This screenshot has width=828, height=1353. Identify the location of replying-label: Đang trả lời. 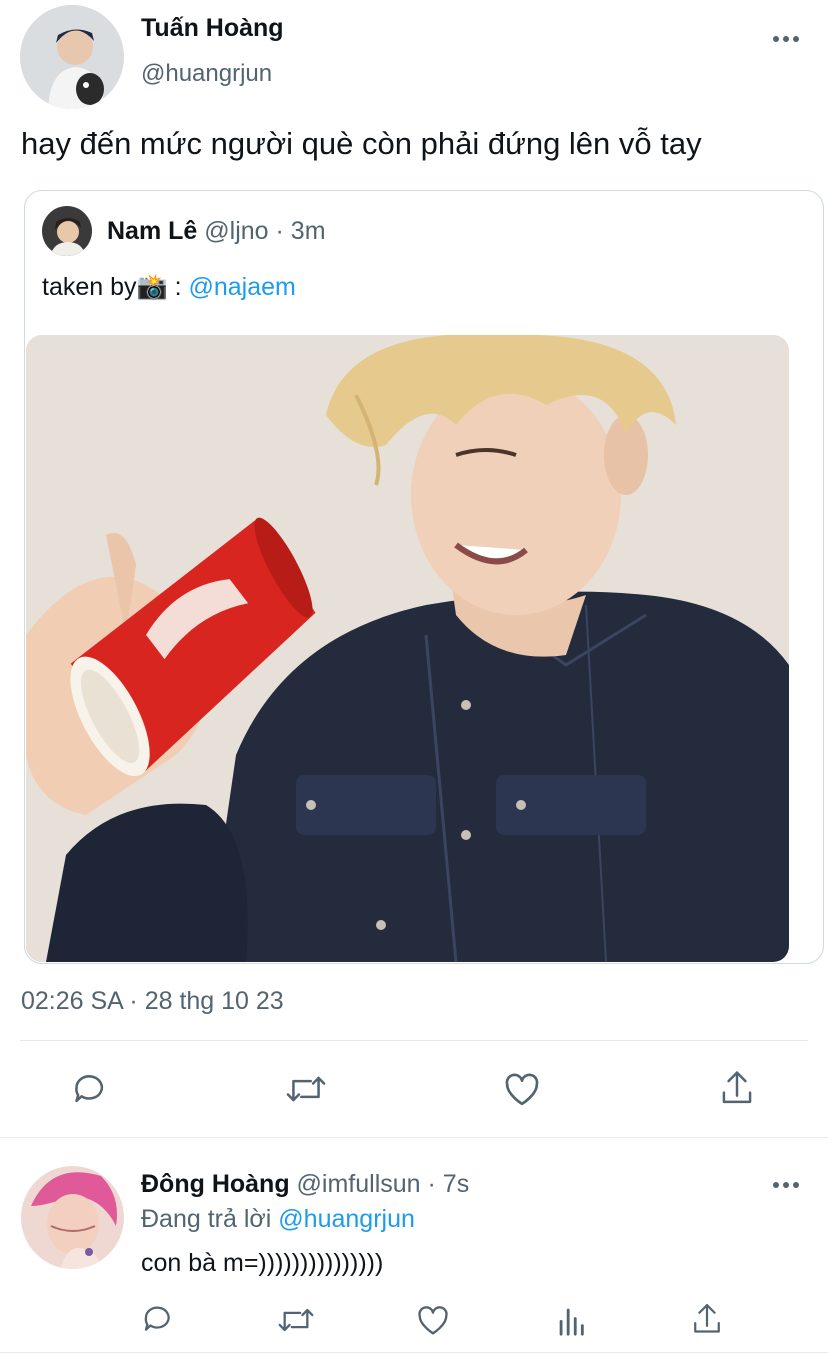
(206, 1219).